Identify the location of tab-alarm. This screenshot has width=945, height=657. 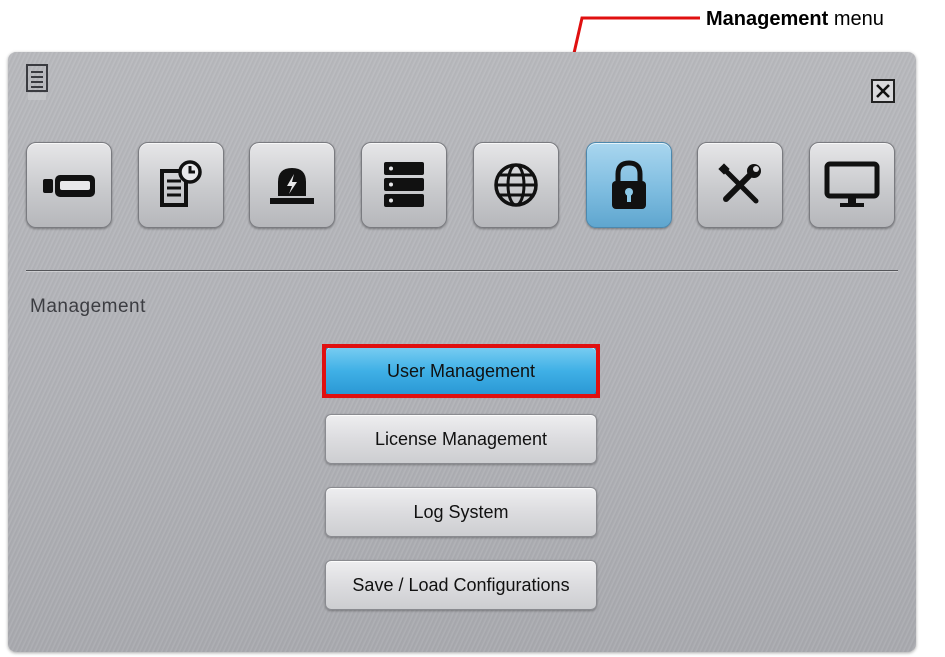
(292, 185).